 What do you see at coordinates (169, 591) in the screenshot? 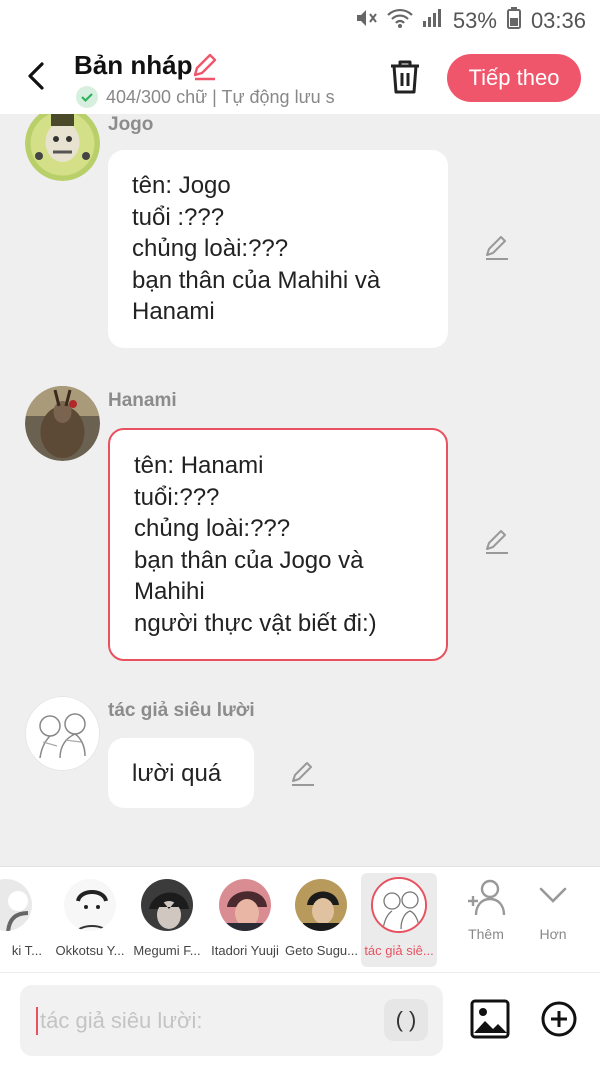
I see `message-line: Mahihi` at bounding box center [169, 591].